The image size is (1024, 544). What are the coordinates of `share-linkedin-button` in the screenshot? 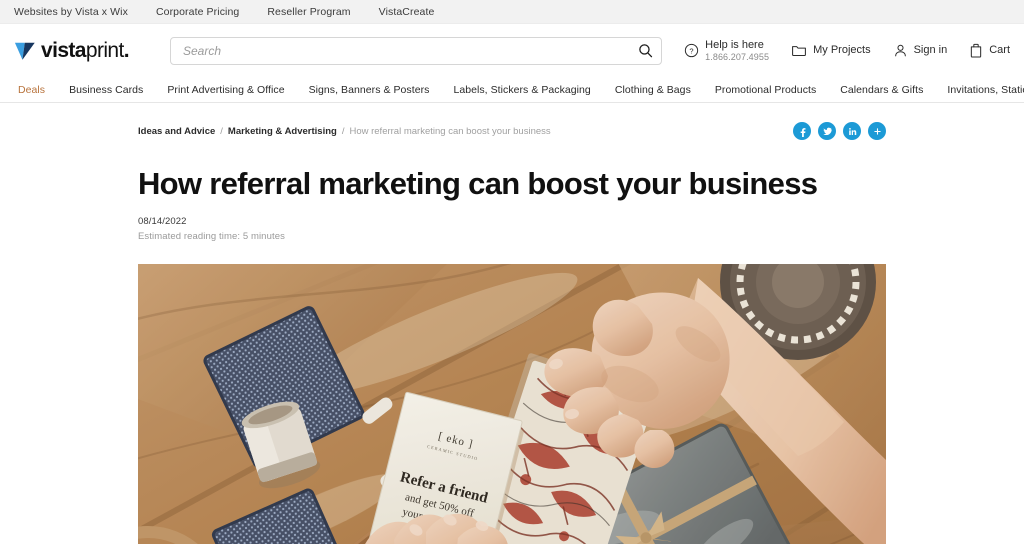 It's located at (852, 131).